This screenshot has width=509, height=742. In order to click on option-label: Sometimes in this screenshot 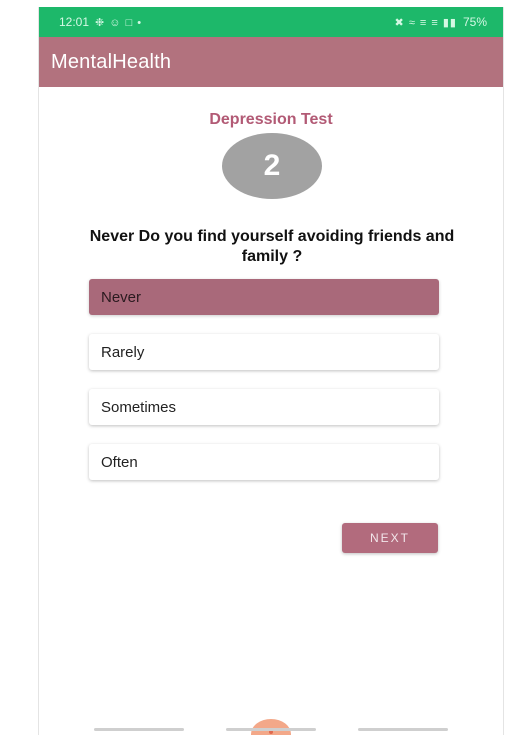, I will do `click(139, 407)`.